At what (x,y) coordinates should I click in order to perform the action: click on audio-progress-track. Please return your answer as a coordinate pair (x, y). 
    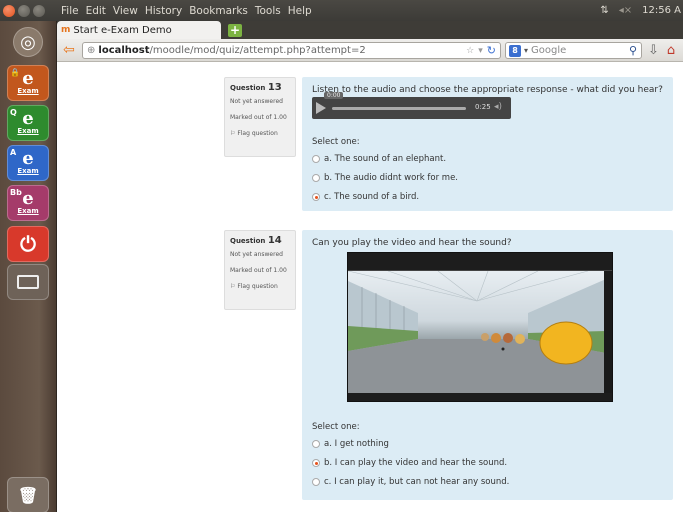
    Looking at the image, I should click on (399, 108).